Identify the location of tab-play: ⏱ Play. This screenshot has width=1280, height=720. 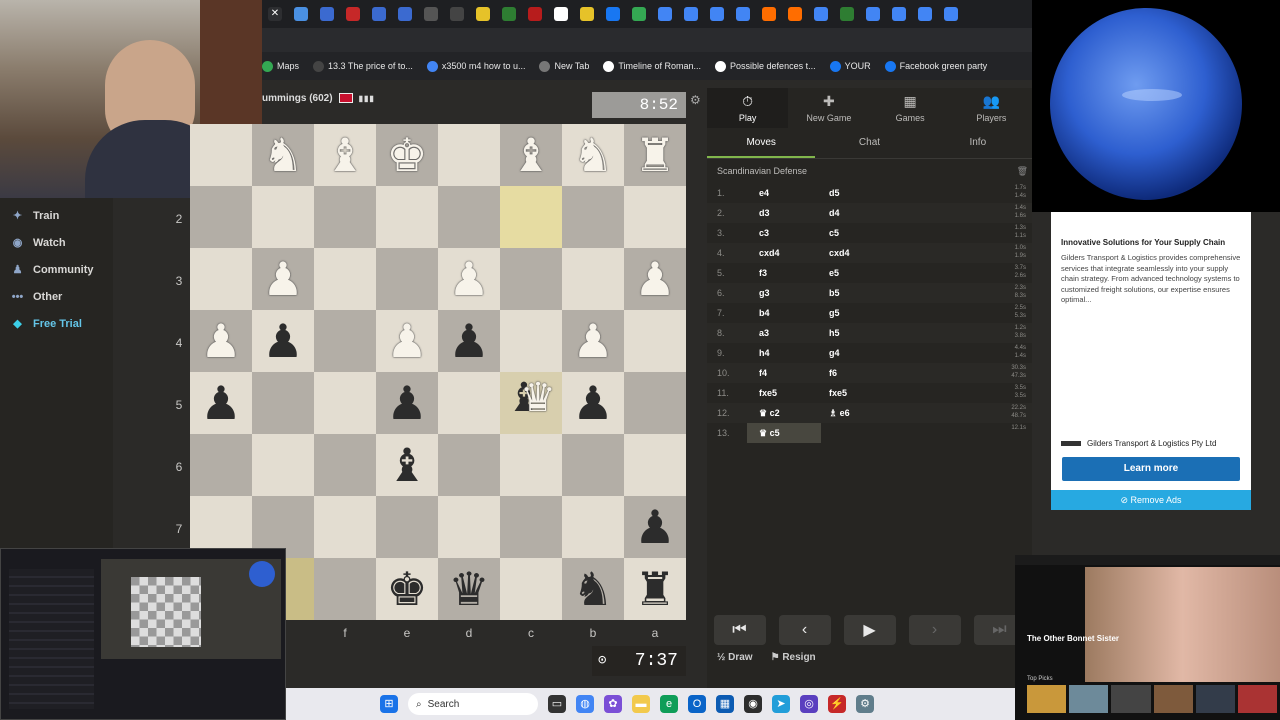
(748, 108).